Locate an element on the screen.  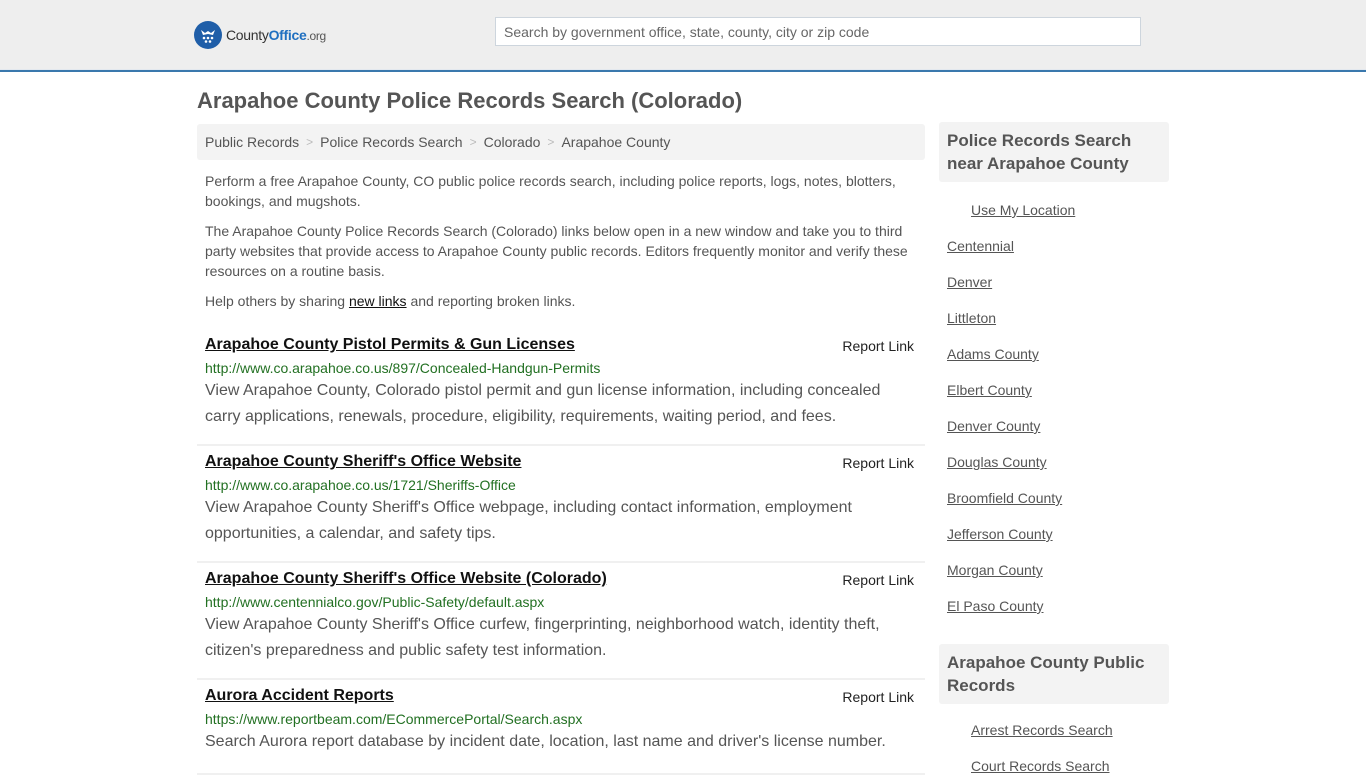
nearby-link-morgan-county: Morgan County is located at coordinates (995, 570).